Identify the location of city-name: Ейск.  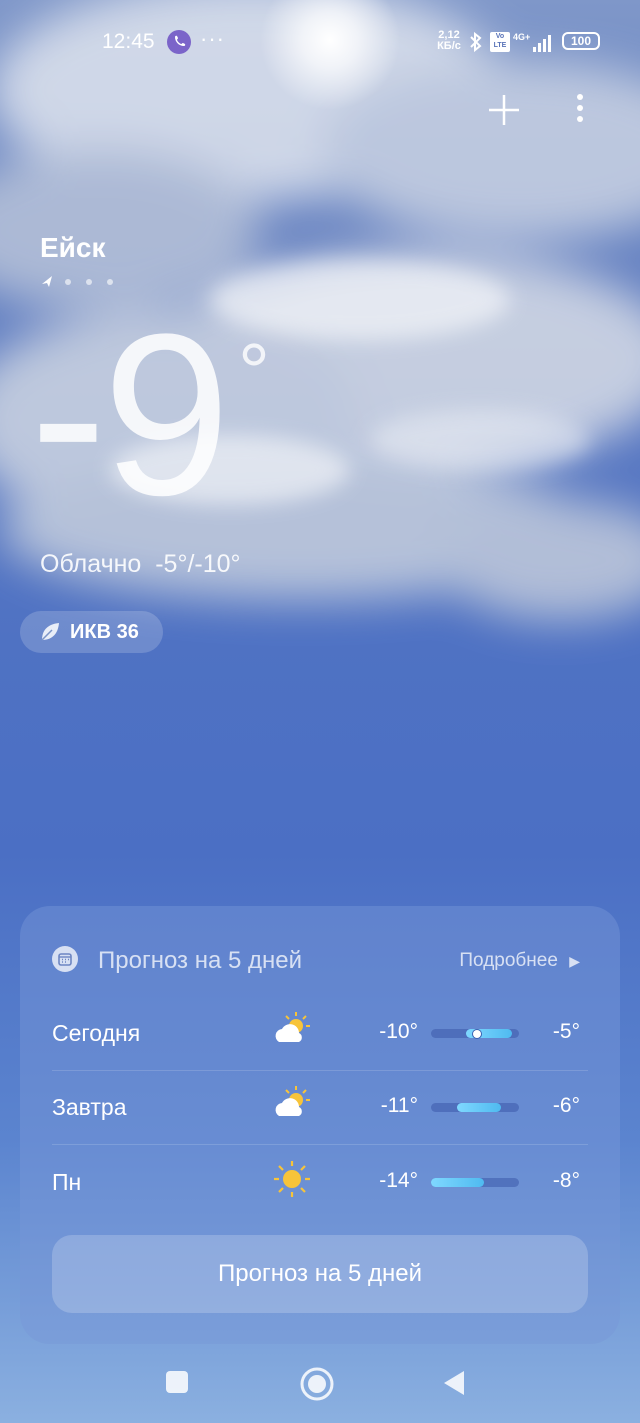
(72, 248).